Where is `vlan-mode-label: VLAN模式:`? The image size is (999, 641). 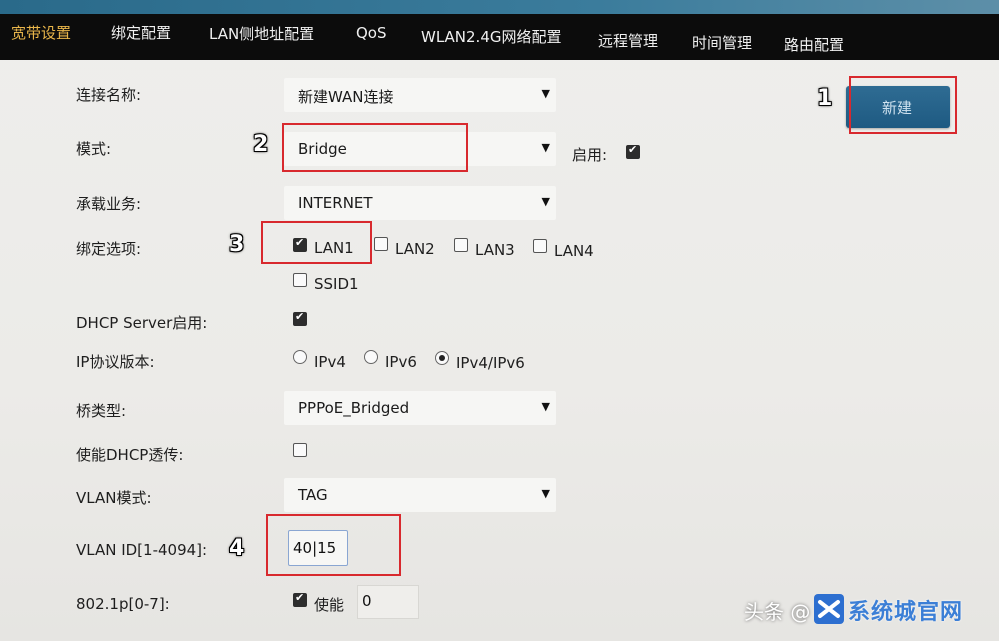 vlan-mode-label: VLAN模式: is located at coordinates (114, 498).